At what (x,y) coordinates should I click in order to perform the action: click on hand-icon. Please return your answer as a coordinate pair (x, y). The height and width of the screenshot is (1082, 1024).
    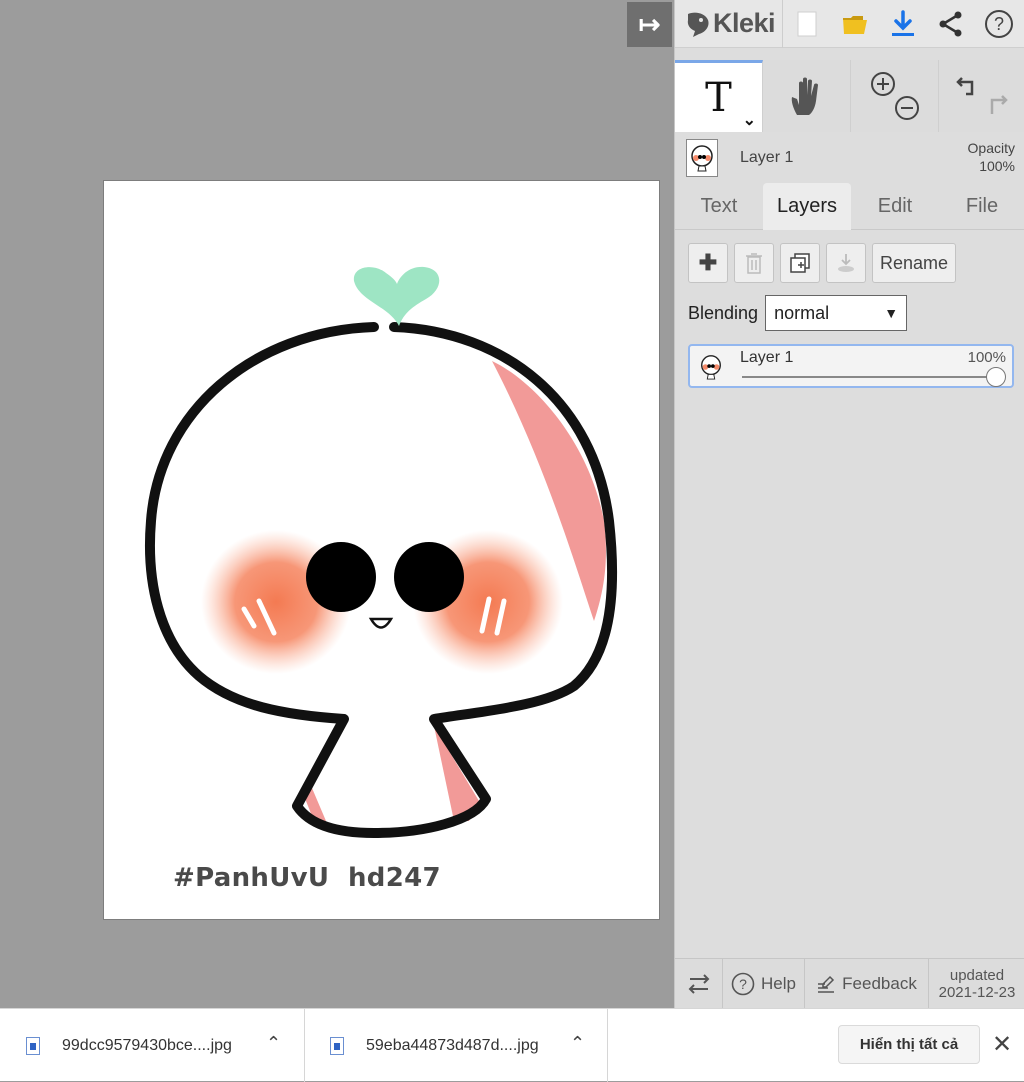
    Looking at the image, I should click on (804, 96).